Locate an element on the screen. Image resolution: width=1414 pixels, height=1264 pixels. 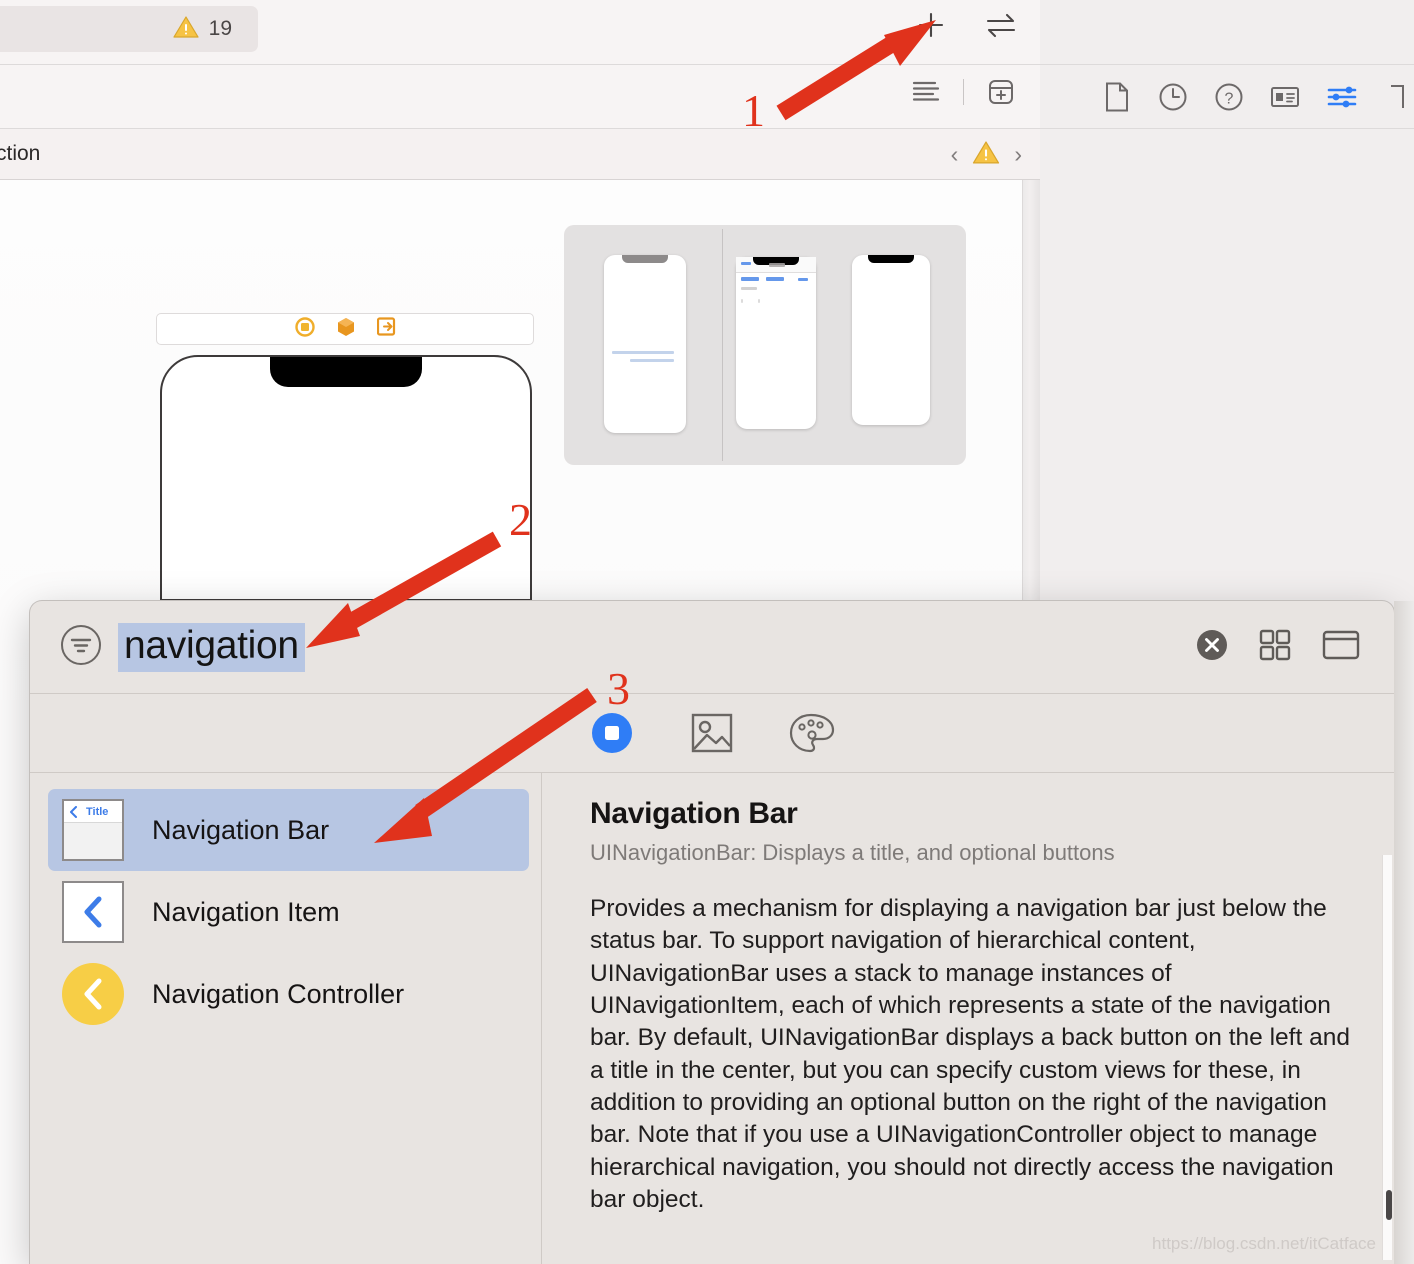
annotation-number-3: 3 is located at coordinates (618, 688).